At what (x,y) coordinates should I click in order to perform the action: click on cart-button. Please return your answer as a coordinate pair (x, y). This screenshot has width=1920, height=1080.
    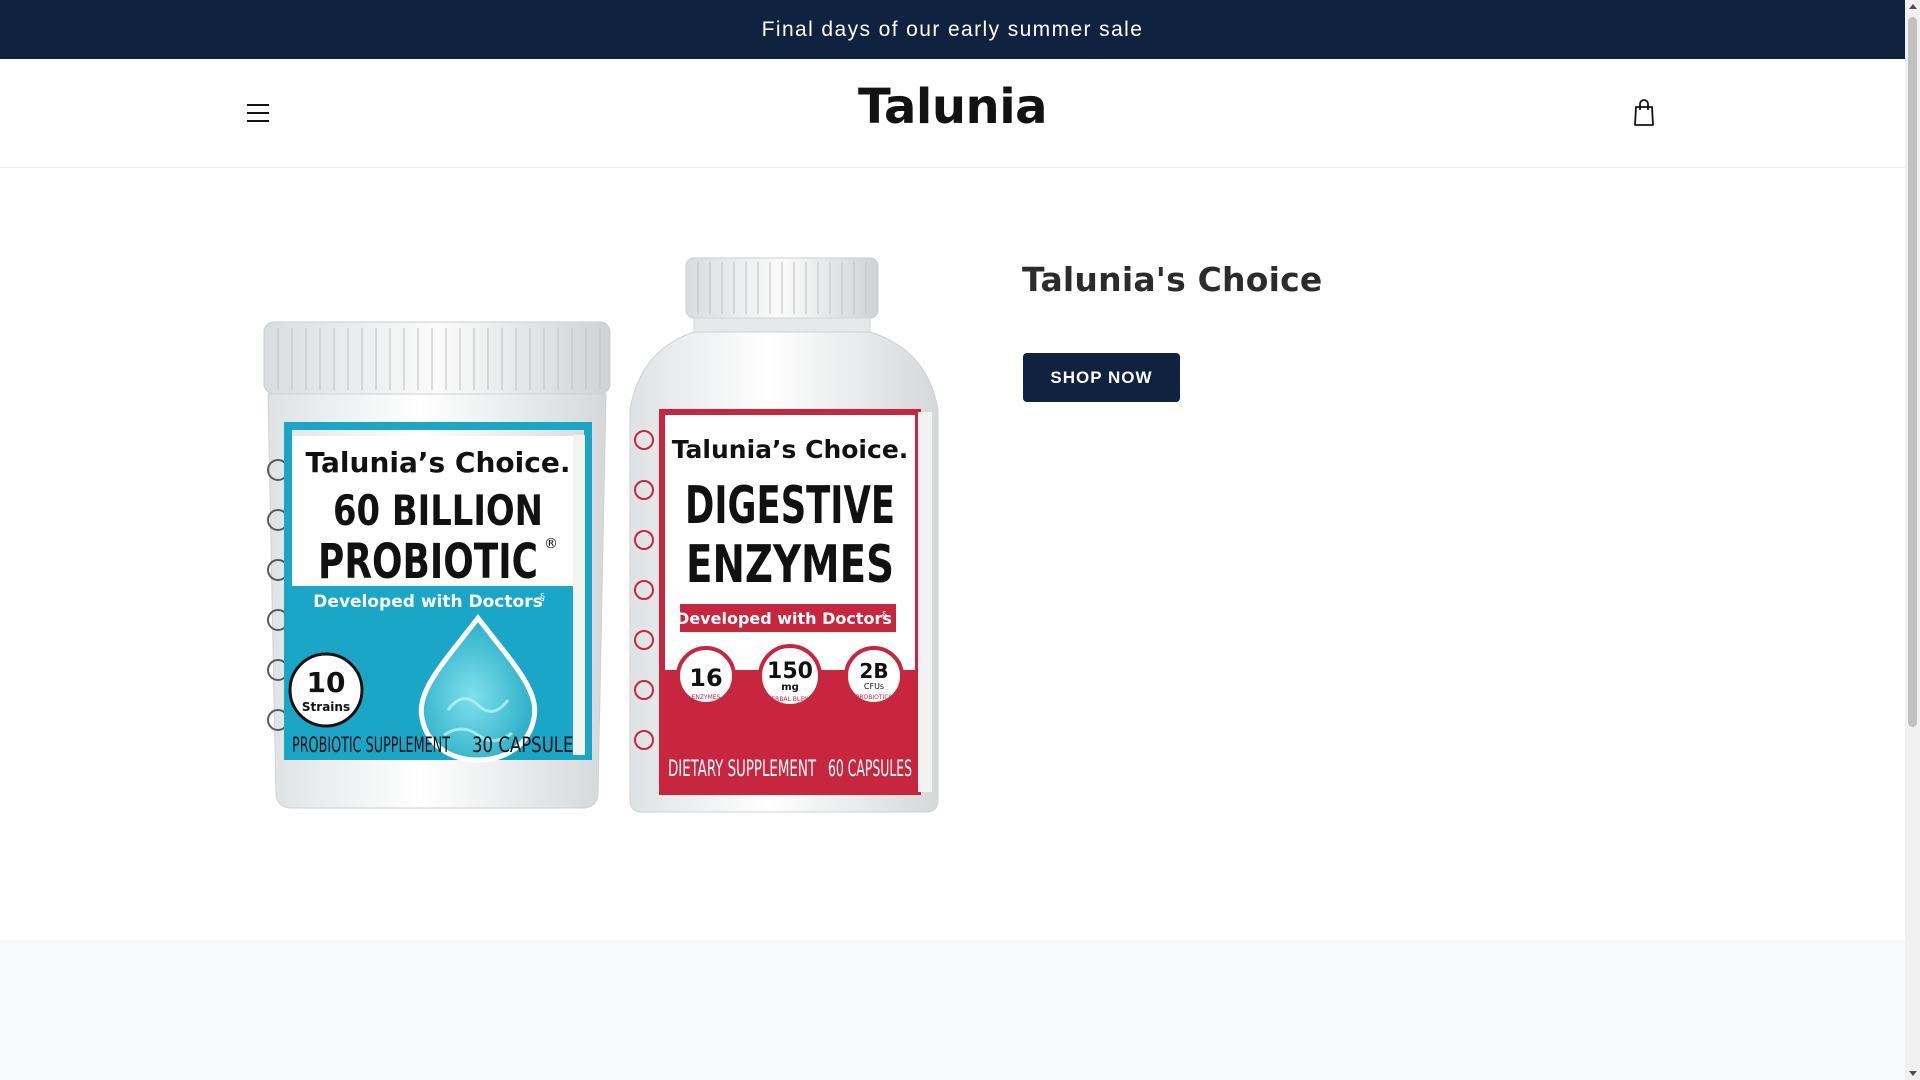
    Looking at the image, I should click on (1644, 113).